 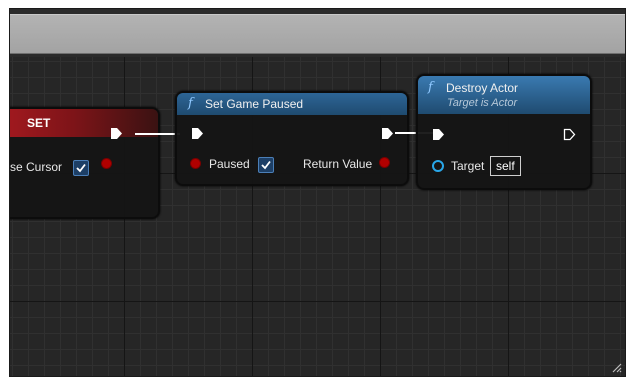 What do you see at coordinates (482, 88) in the screenshot?
I see `destroy-actor-title: Destroy Actor` at bounding box center [482, 88].